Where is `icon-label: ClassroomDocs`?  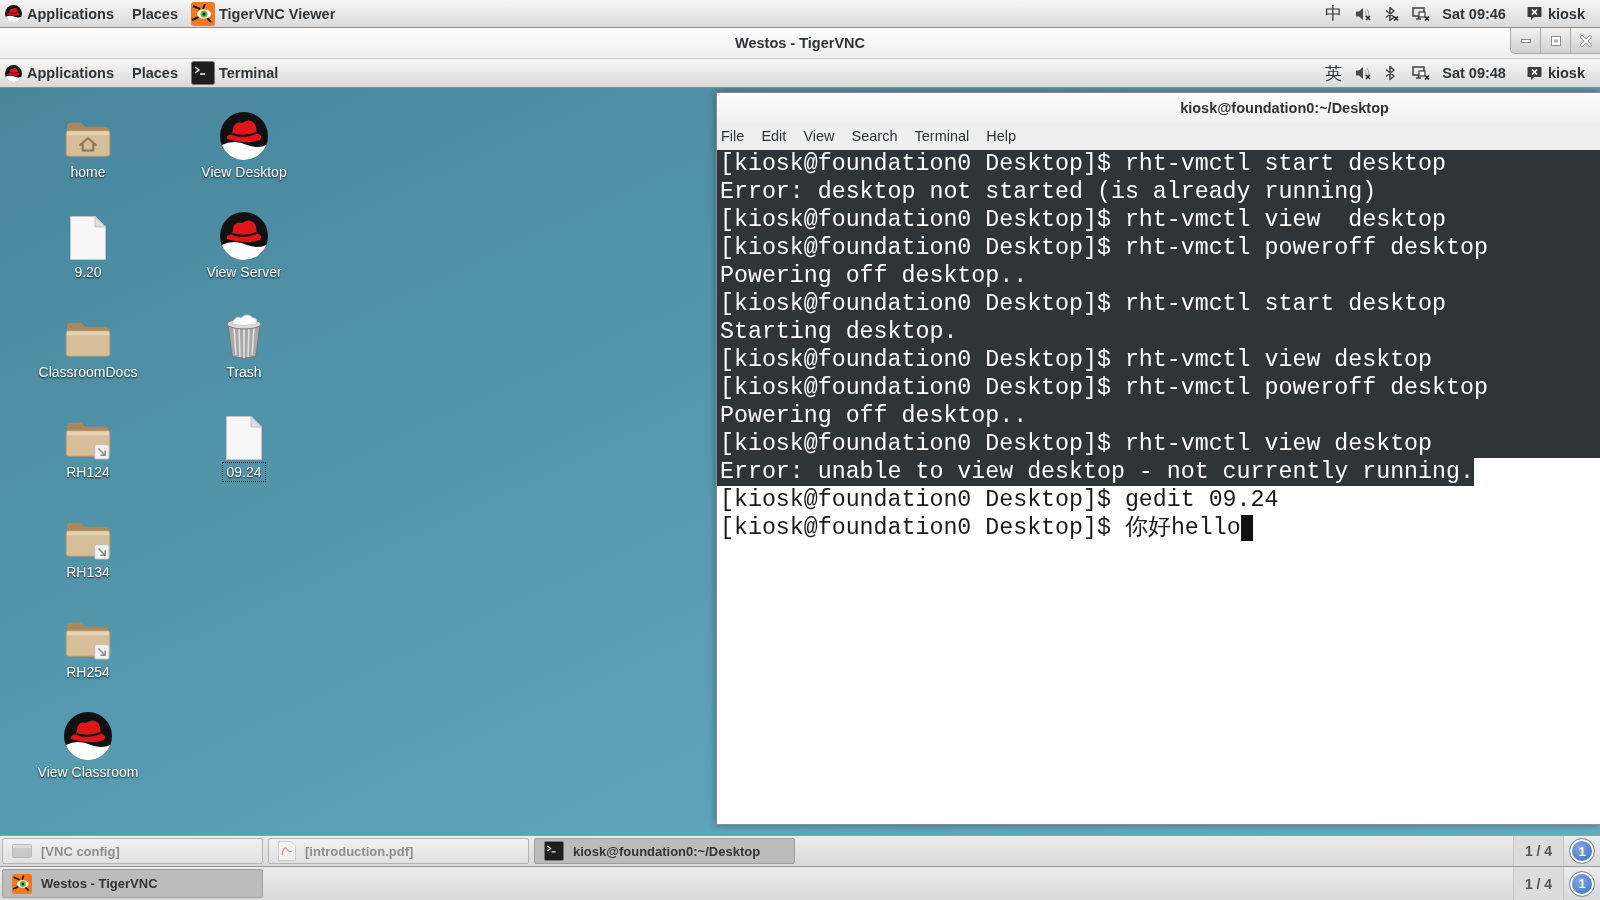
icon-label: ClassroomDocs is located at coordinates (88, 372).